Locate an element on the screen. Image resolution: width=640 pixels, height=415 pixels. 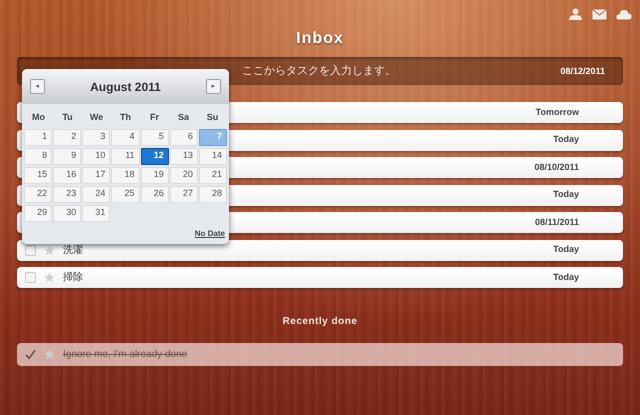
calendar-day: 28 is located at coordinates (212, 194).